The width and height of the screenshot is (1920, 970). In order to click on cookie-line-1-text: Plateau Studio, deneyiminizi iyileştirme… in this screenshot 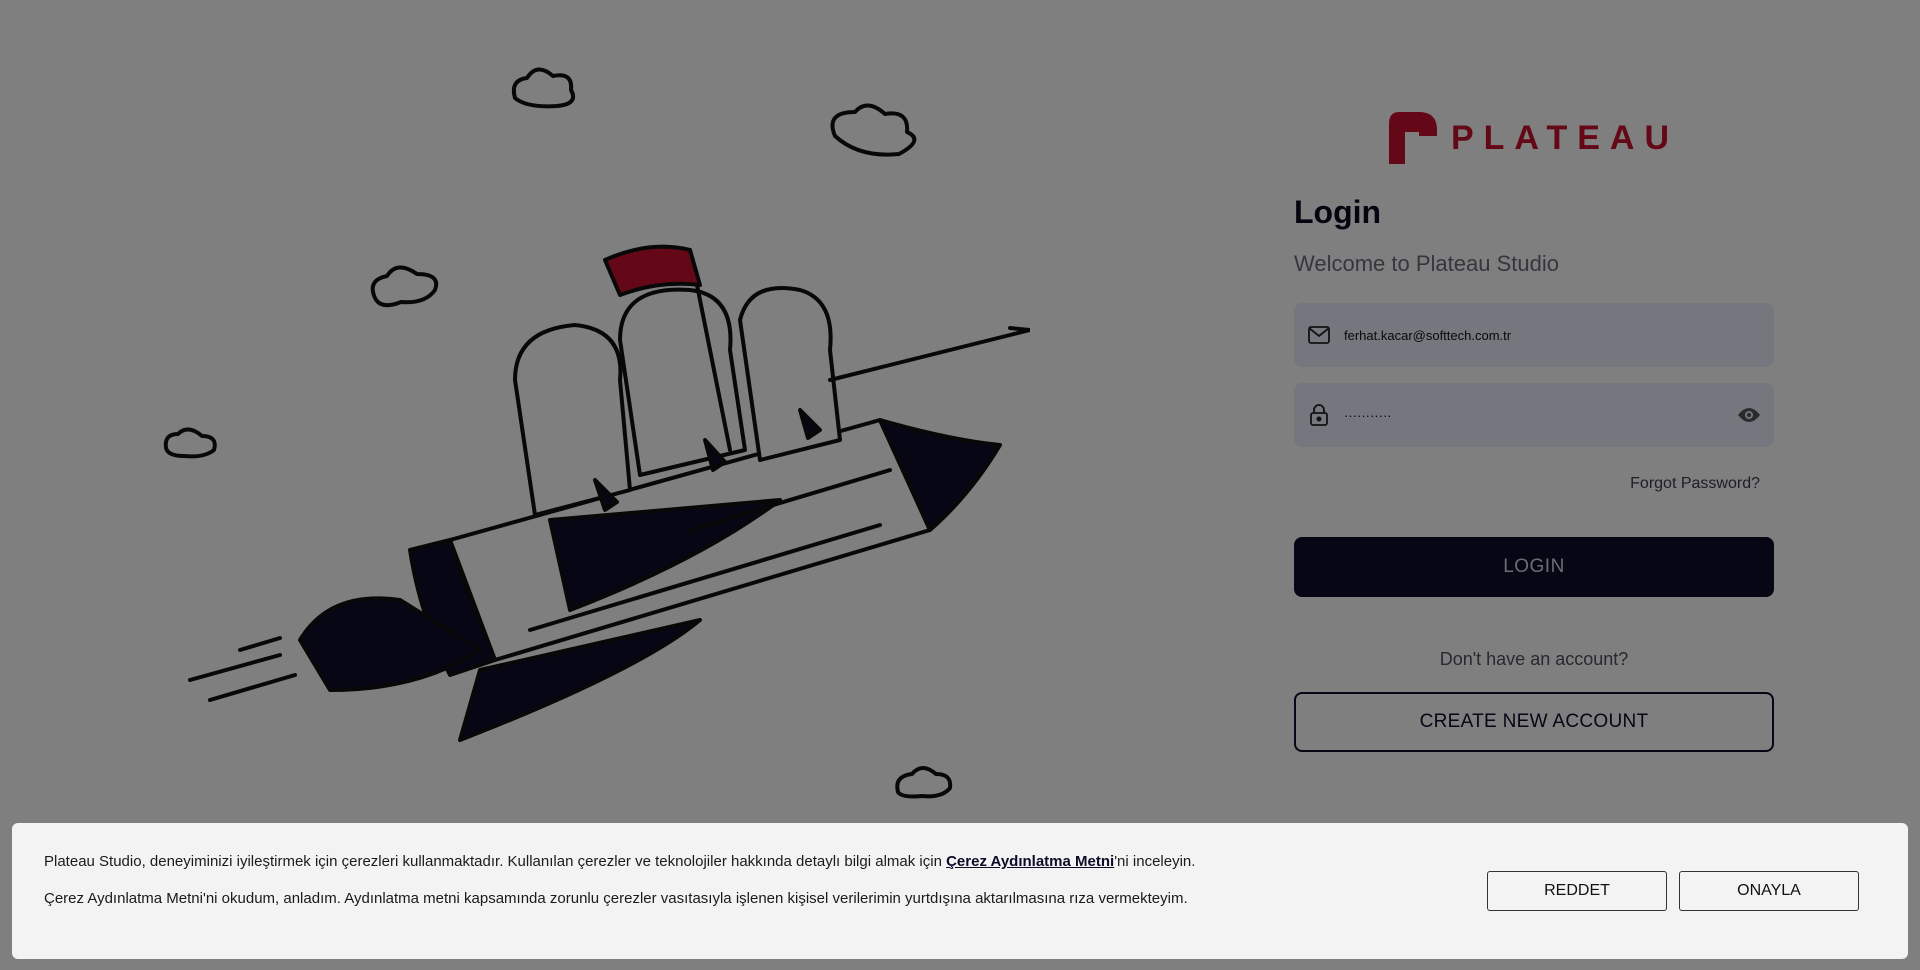, I will do `click(495, 861)`.